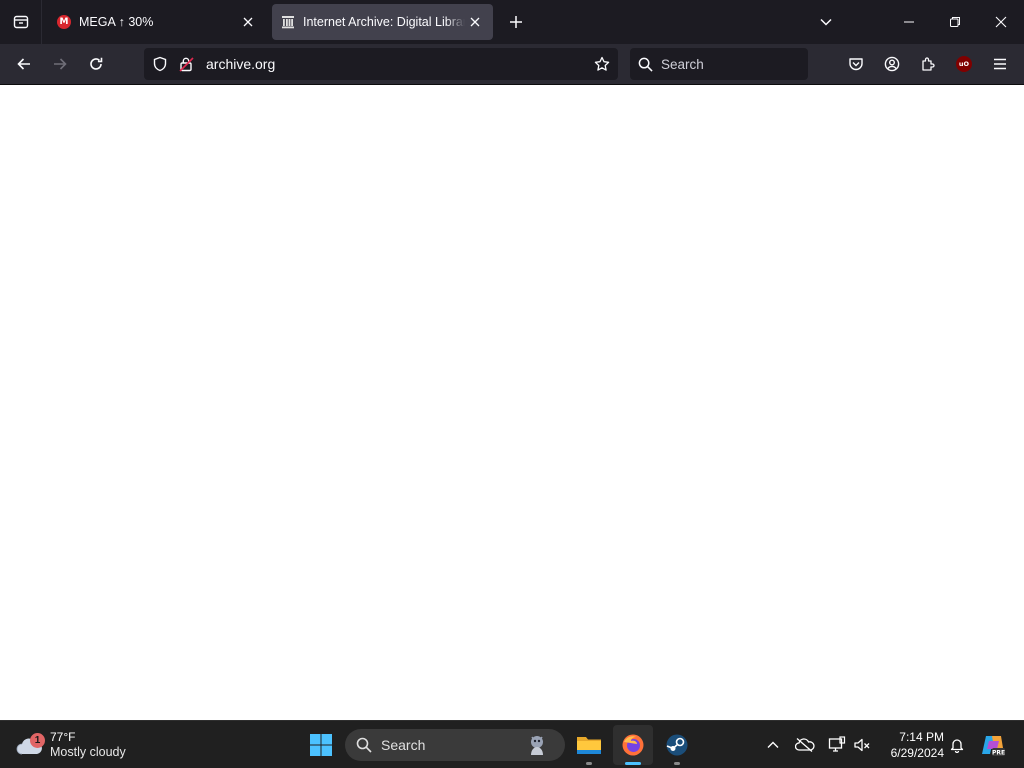  I want to click on cloudy-weather-icon: 1, so click(29, 745).